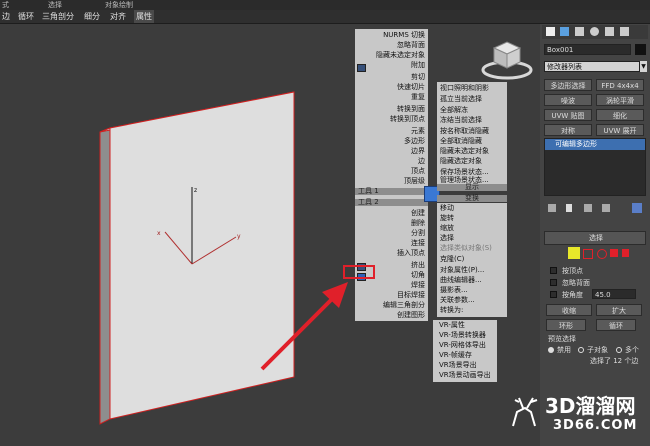 The image size is (650, 446). I want to click on tab-loop: 循环, so click(26, 16).